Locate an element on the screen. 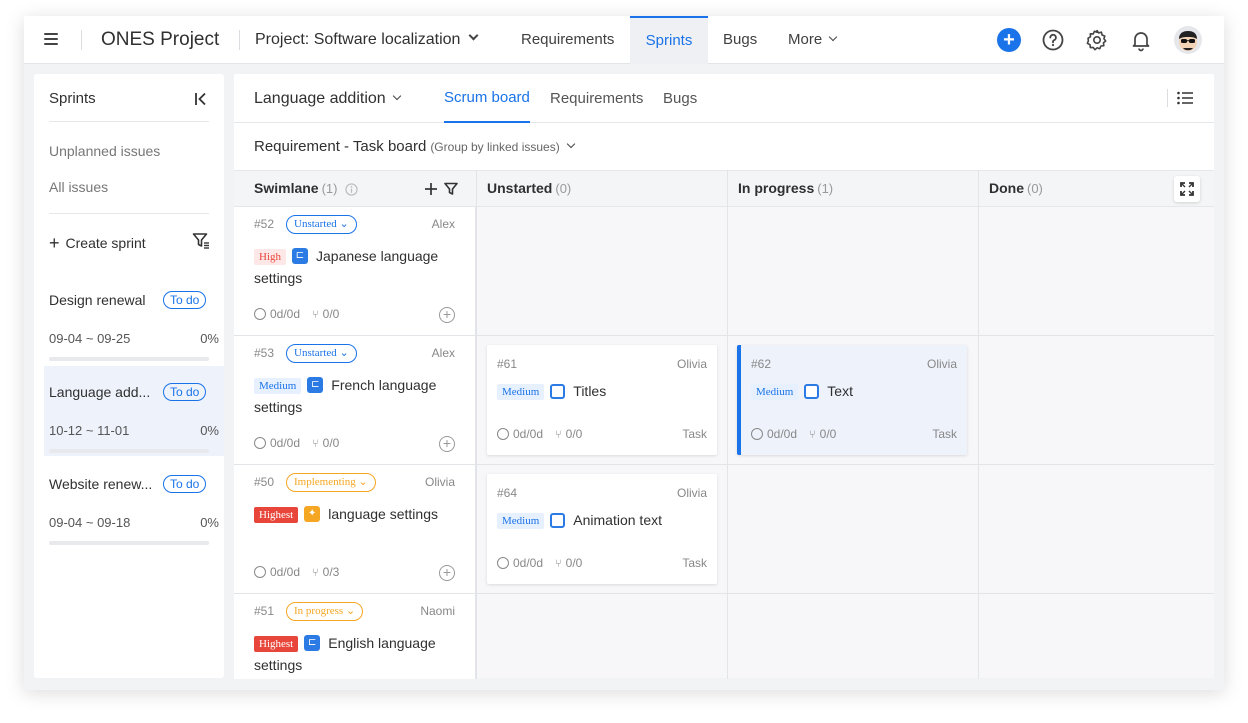  nav-tab-more: More is located at coordinates (812, 40).